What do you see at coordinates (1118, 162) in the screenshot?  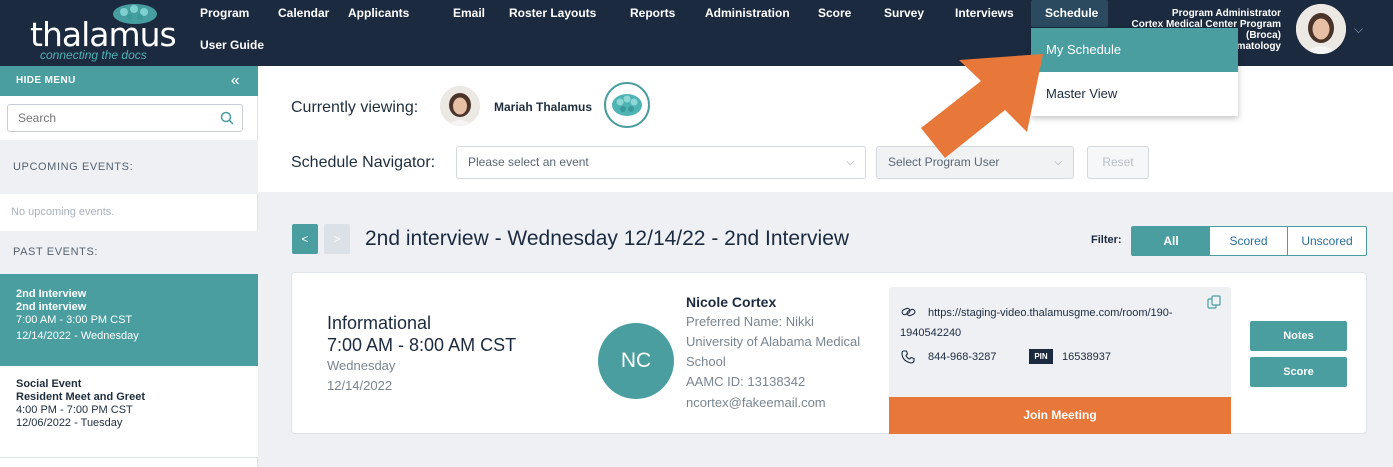 I see `reset-button: Reset` at bounding box center [1118, 162].